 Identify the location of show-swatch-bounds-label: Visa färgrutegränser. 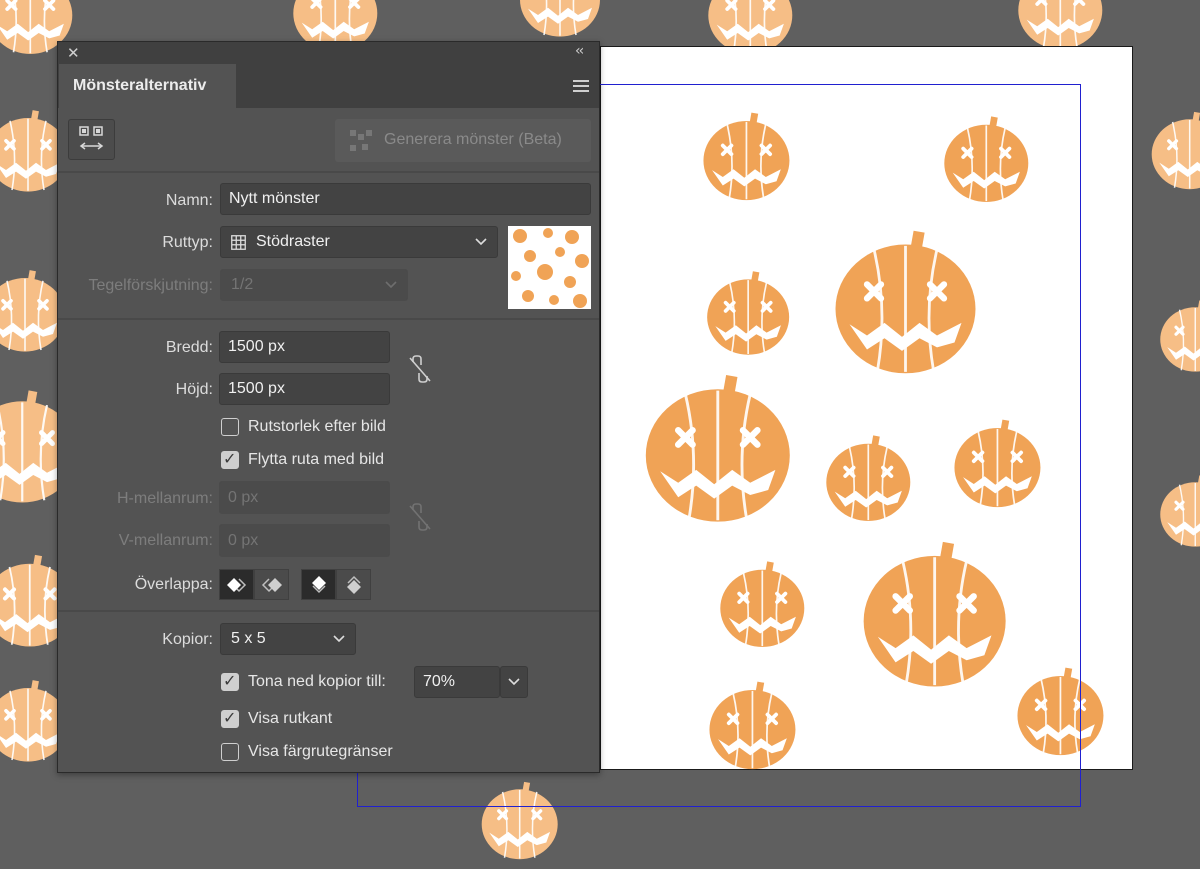
(320, 751).